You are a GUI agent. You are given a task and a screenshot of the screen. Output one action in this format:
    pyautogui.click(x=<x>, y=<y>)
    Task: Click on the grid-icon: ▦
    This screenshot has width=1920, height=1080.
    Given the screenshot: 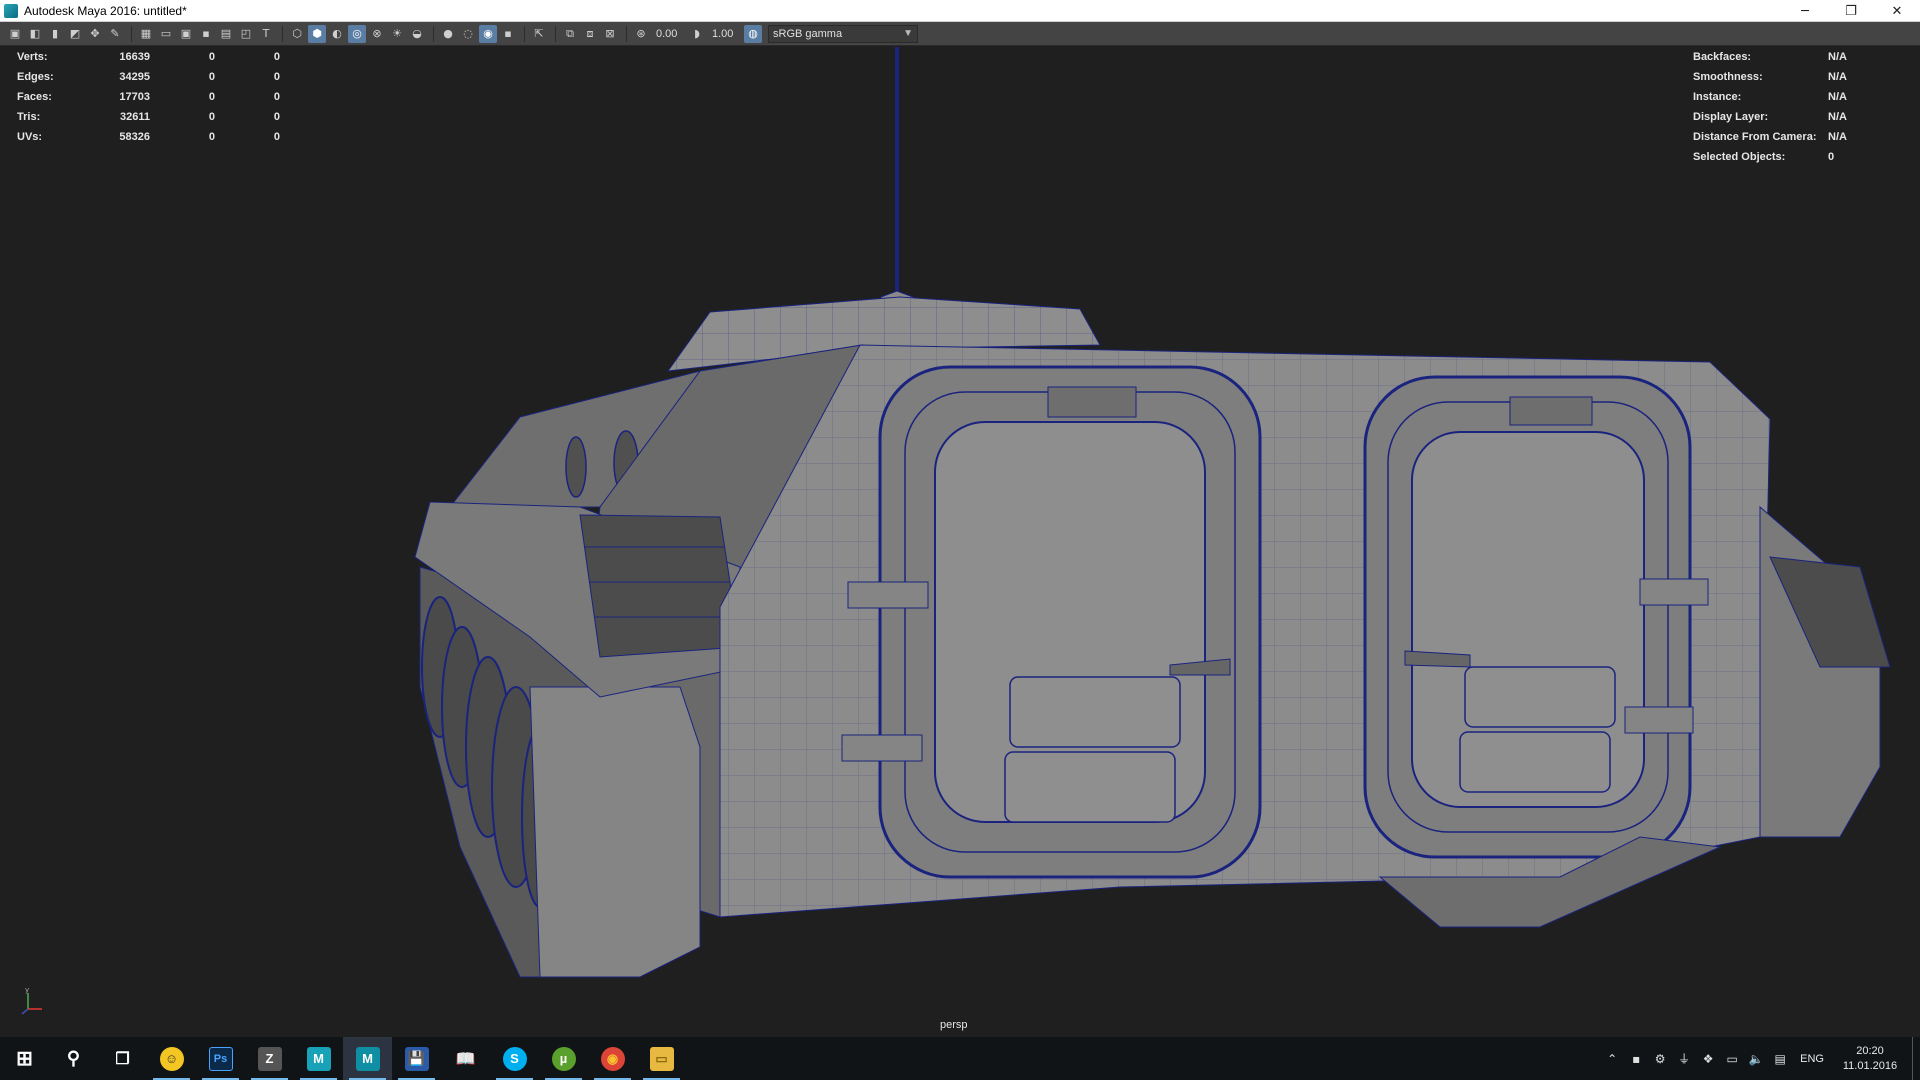 What is the action you would take?
    pyautogui.click(x=146, y=34)
    